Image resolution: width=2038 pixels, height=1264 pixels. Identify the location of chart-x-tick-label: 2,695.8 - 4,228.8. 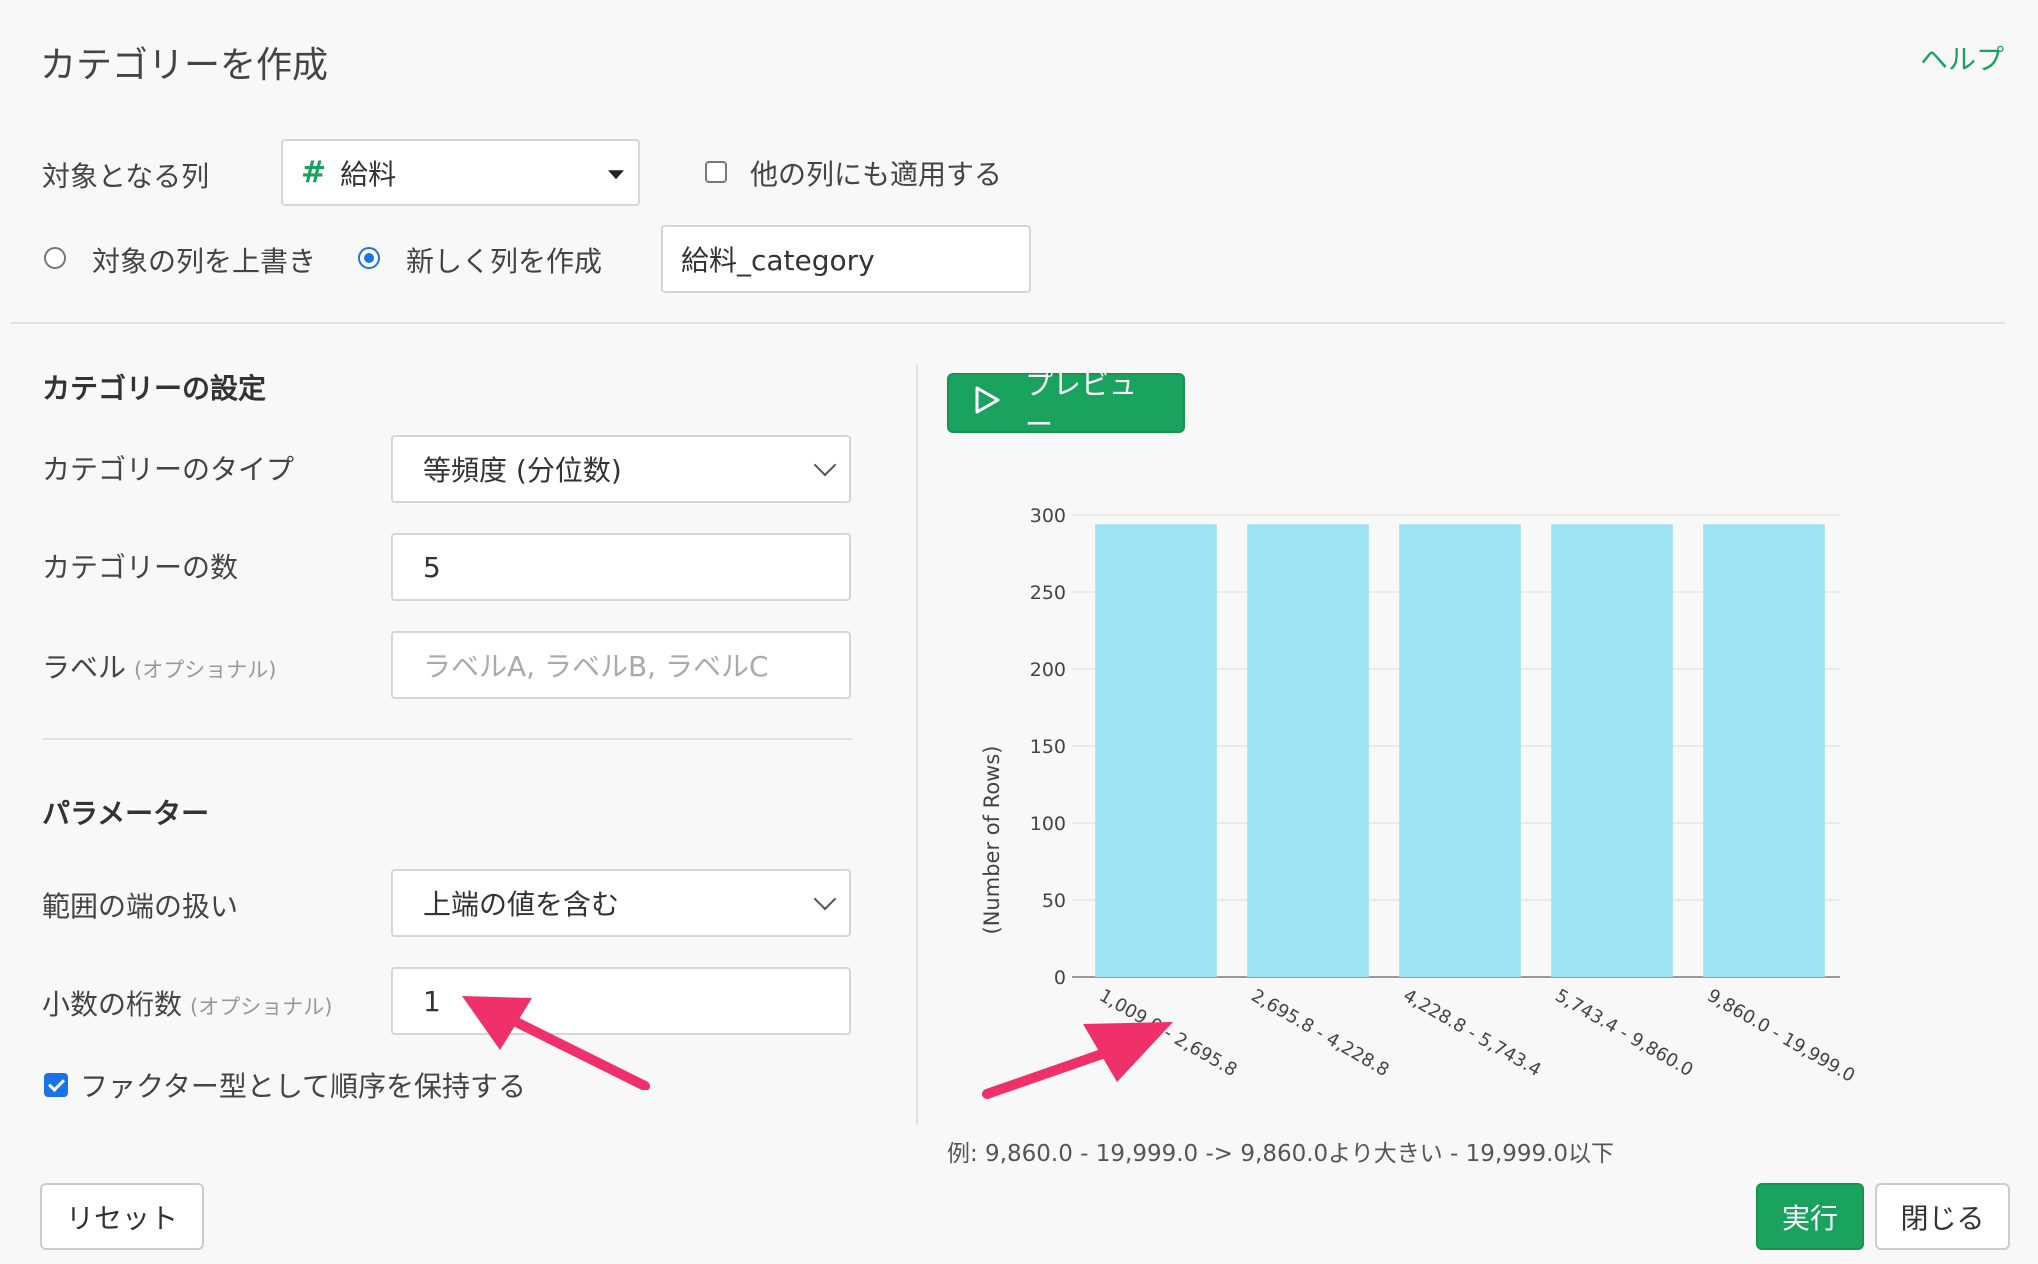
(1320, 1033).